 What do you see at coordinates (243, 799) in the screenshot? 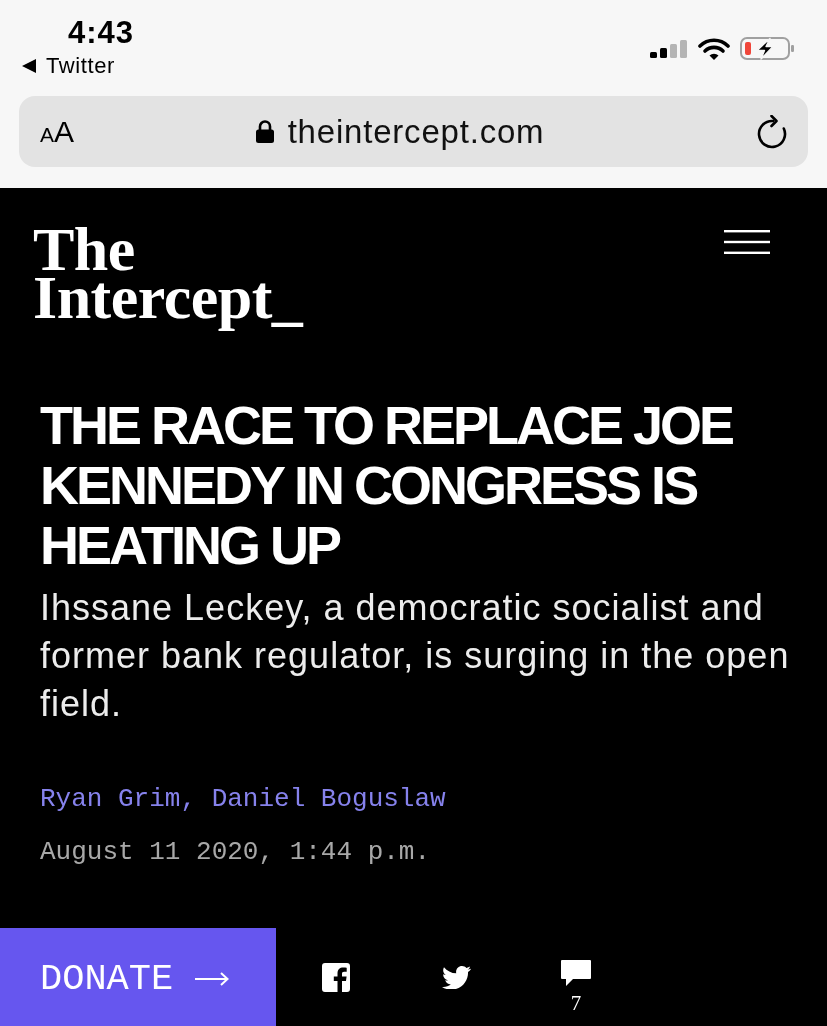
I see `author-link: Ryan Grim, Daniel Boguslaw` at bounding box center [243, 799].